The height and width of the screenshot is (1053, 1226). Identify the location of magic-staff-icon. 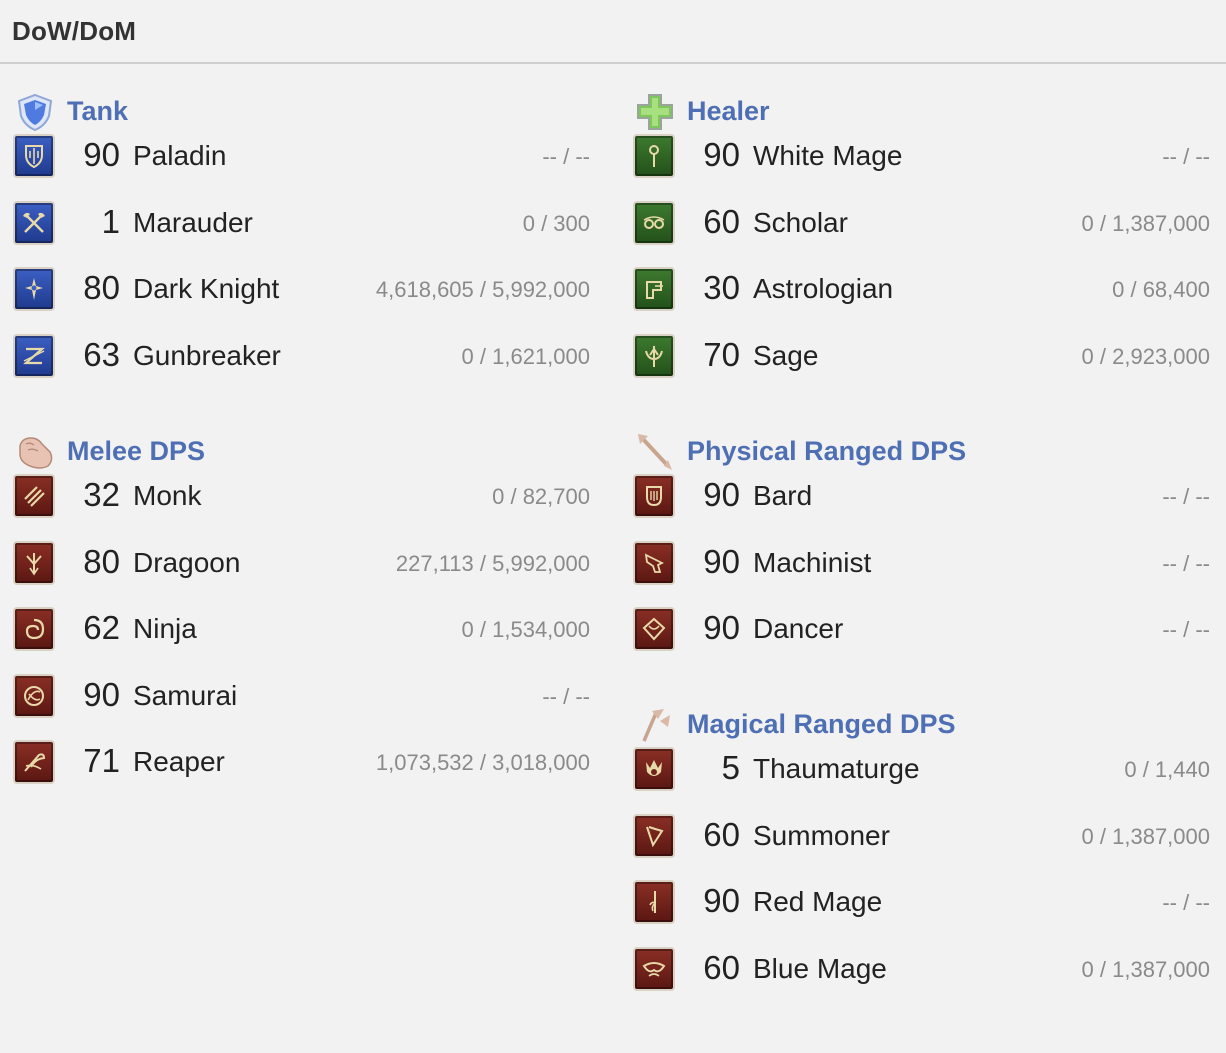
(655, 725).